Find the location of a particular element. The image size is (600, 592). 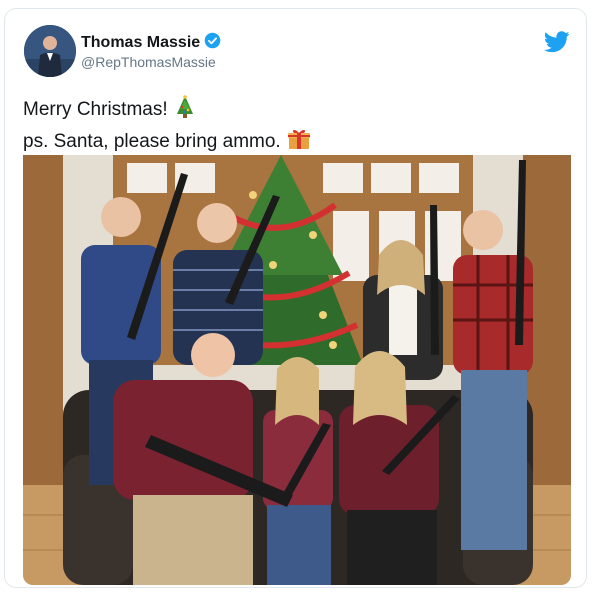

tweet-line-1: Merry Christmas! is located at coordinates (167, 111).